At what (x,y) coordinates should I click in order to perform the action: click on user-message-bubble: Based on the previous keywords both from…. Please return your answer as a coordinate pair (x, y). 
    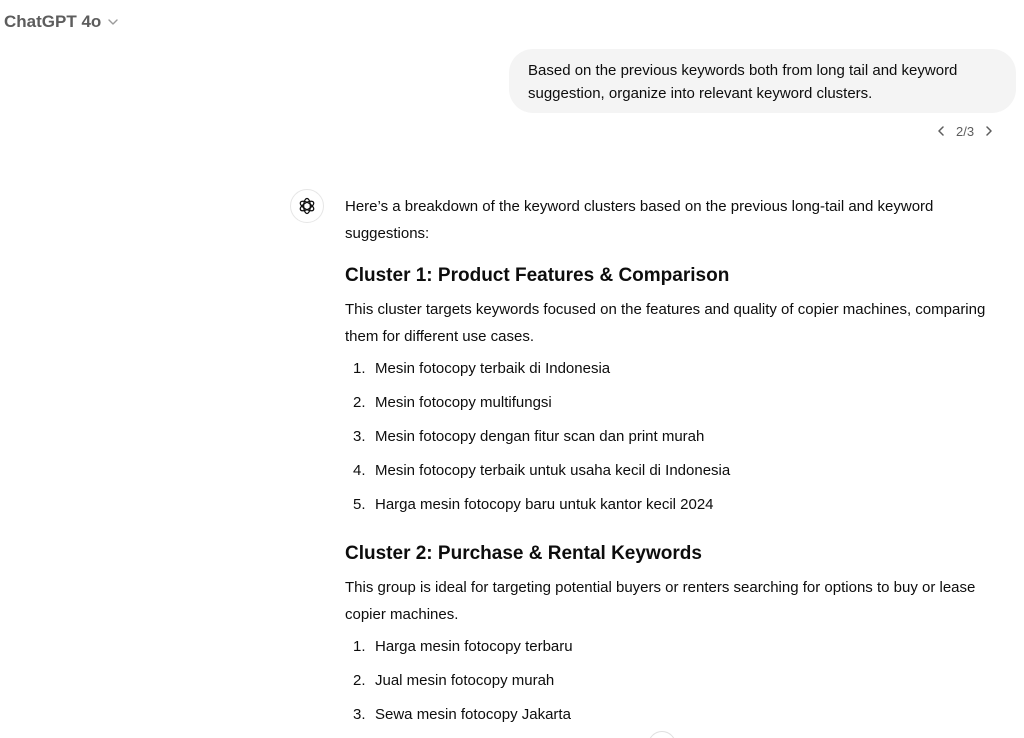
    Looking at the image, I should click on (762, 81).